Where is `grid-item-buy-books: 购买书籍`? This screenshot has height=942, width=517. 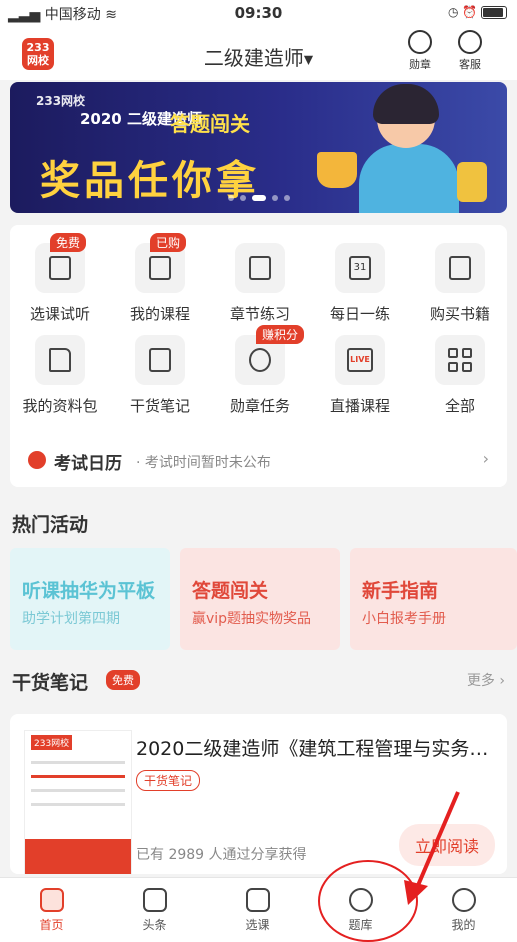 grid-item-buy-books: 购买书籍 is located at coordinates (460, 283).